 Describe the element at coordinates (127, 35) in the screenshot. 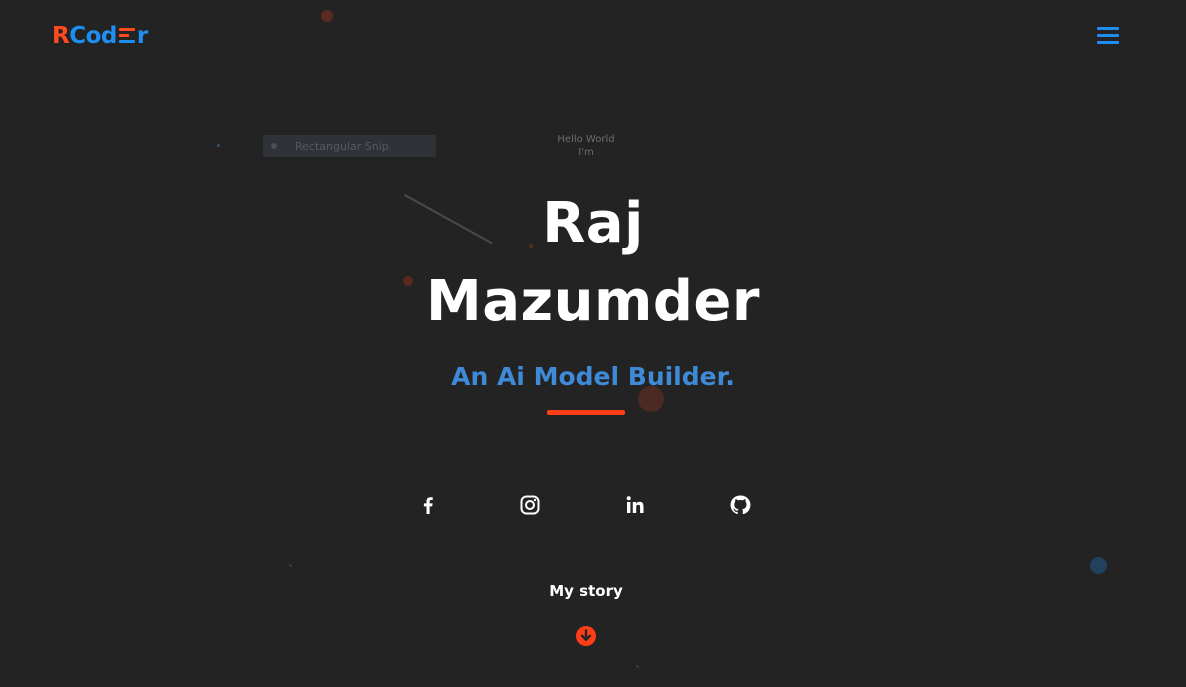

I see `logo-e-mark-icon` at that location.